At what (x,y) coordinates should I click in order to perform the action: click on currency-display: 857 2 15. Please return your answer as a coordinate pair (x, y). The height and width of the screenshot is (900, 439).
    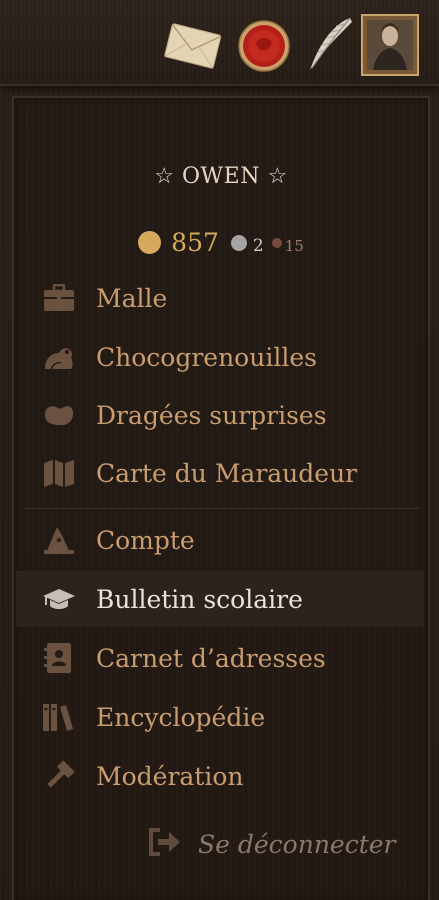
    Looking at the image, I should click on (221, 242).